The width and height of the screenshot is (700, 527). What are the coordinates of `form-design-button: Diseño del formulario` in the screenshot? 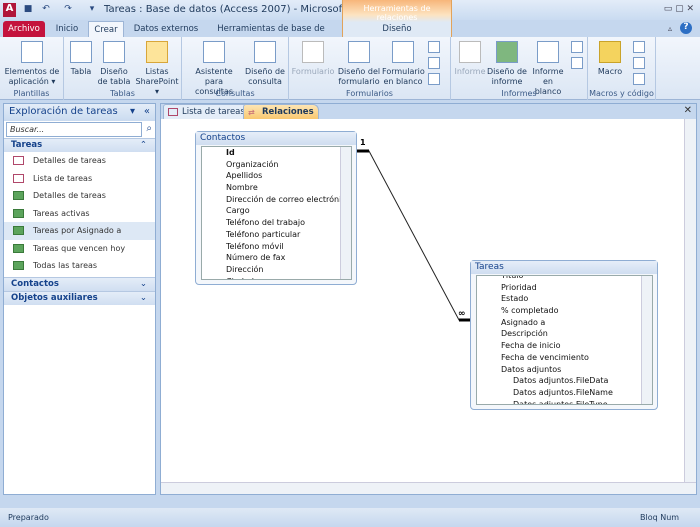 It's located at (359, 64).